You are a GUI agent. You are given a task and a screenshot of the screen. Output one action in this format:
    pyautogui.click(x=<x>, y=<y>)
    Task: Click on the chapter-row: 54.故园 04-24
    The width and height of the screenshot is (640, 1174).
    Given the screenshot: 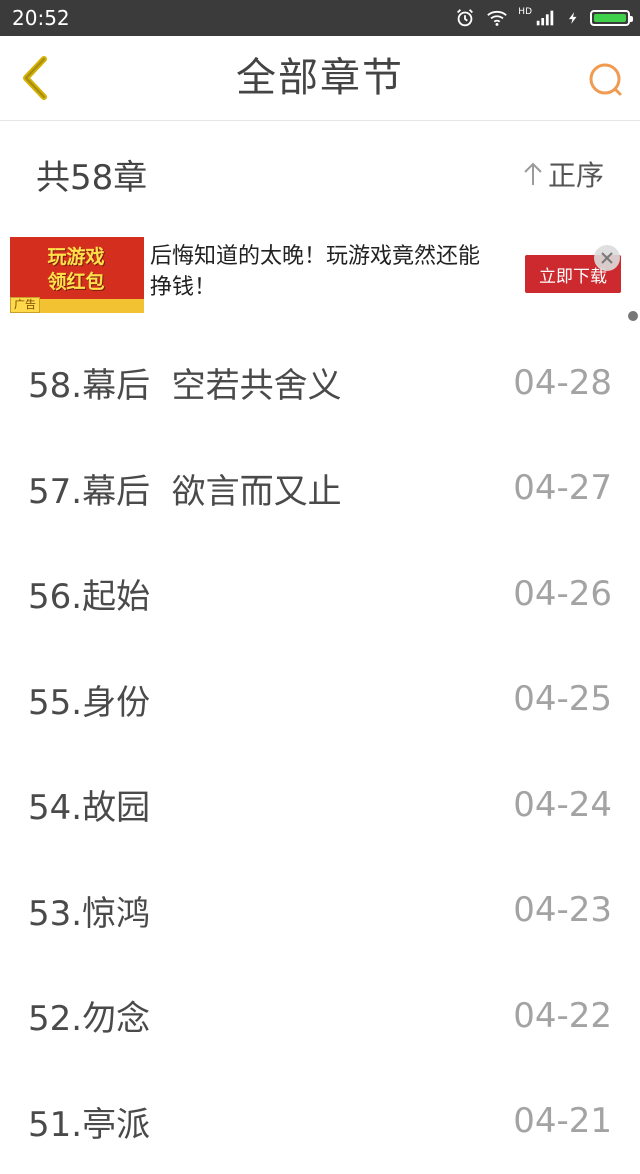 What is the action you would take?
    pyautogui.click(x=320, y=805)
    